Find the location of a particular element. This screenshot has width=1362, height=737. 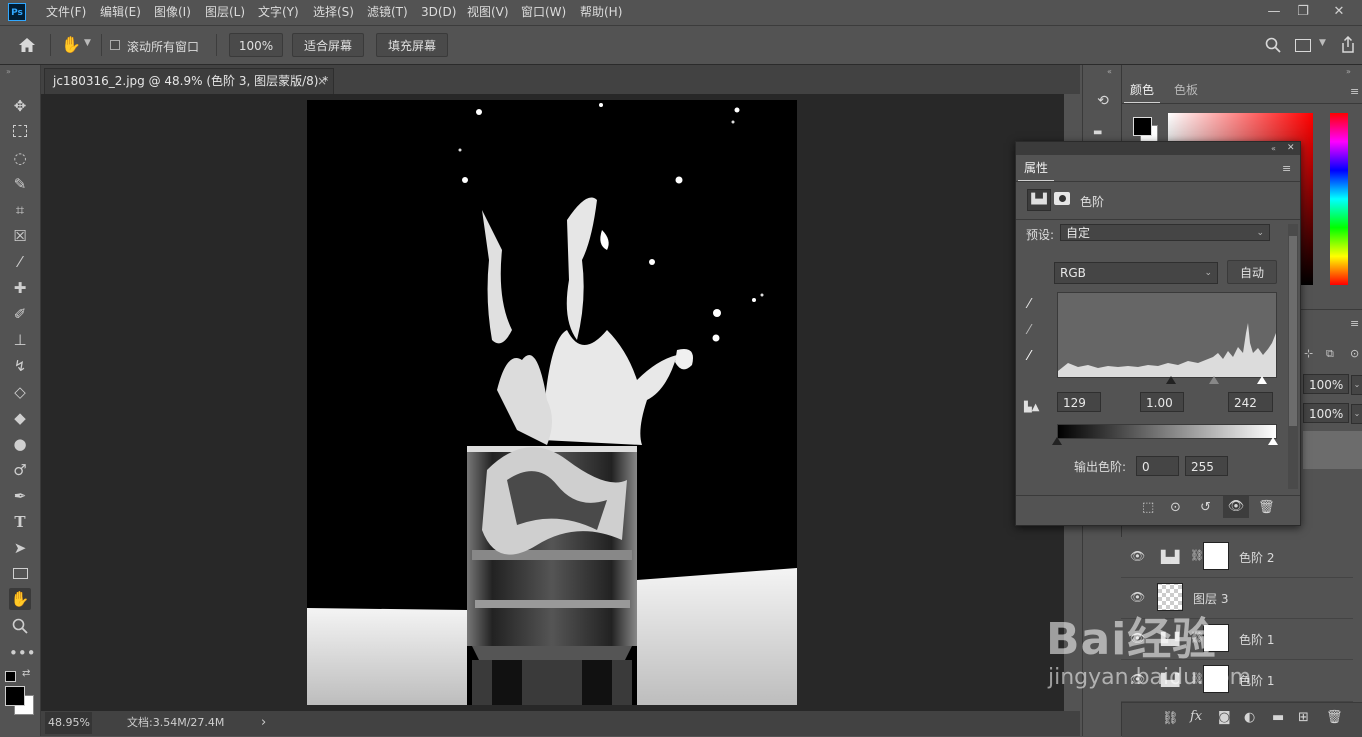

link-layers-icon: ⛓ is located at coordinates (1170, 718).